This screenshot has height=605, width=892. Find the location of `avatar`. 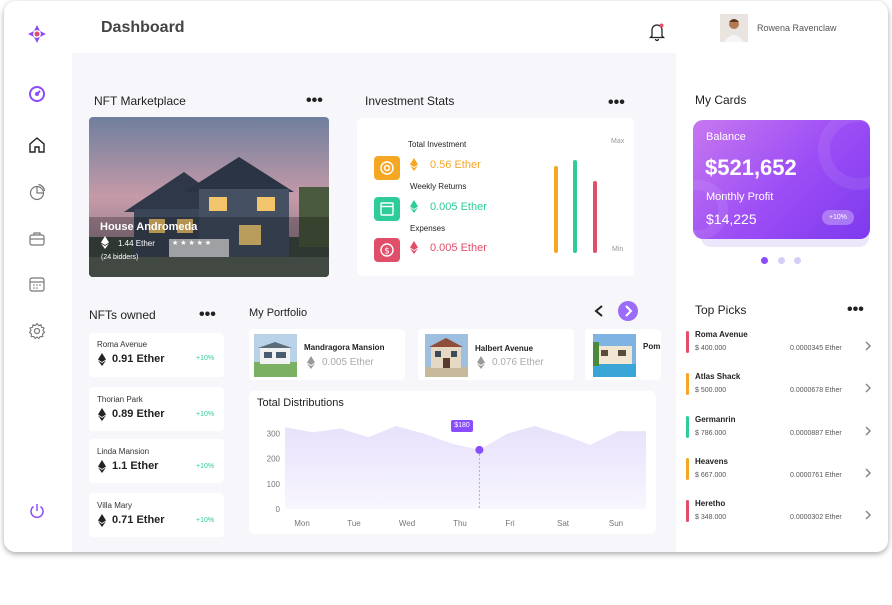

avatar is located at coordinates (734, 28).